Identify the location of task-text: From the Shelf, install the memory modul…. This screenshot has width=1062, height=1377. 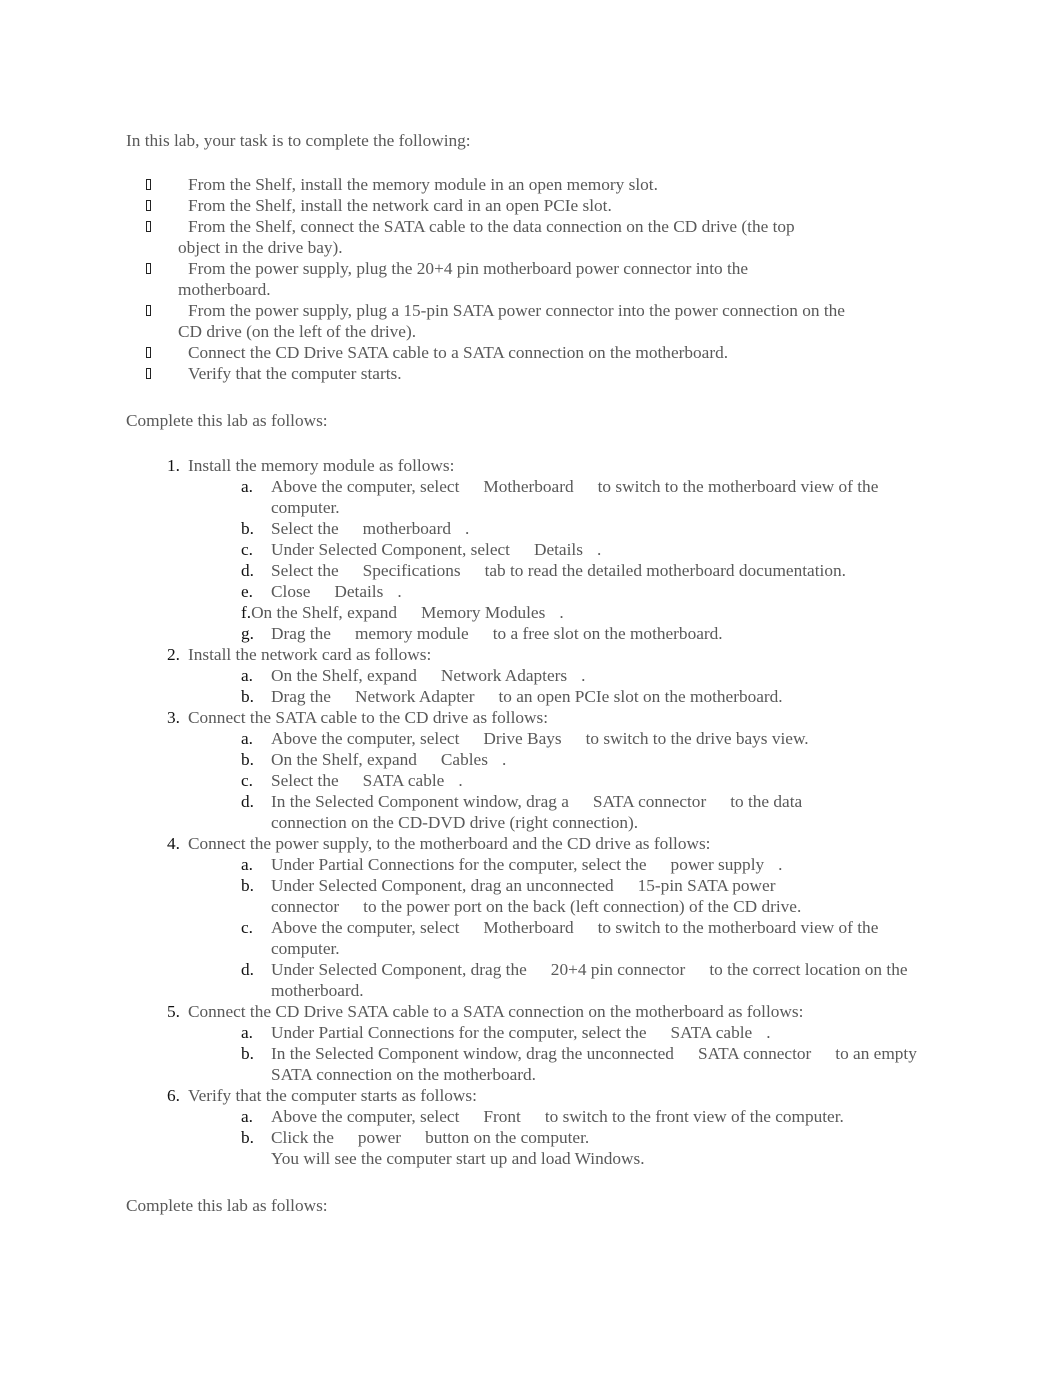
(423, 184).